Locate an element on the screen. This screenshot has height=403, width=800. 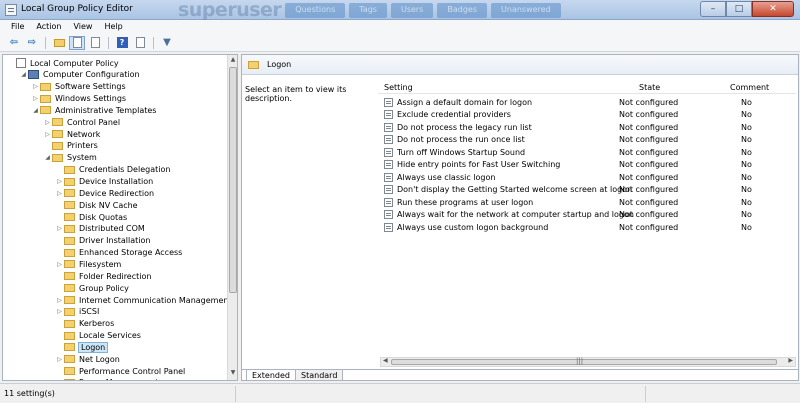
tree-item: Disk NV Cache is located at coordinates (97, 205).